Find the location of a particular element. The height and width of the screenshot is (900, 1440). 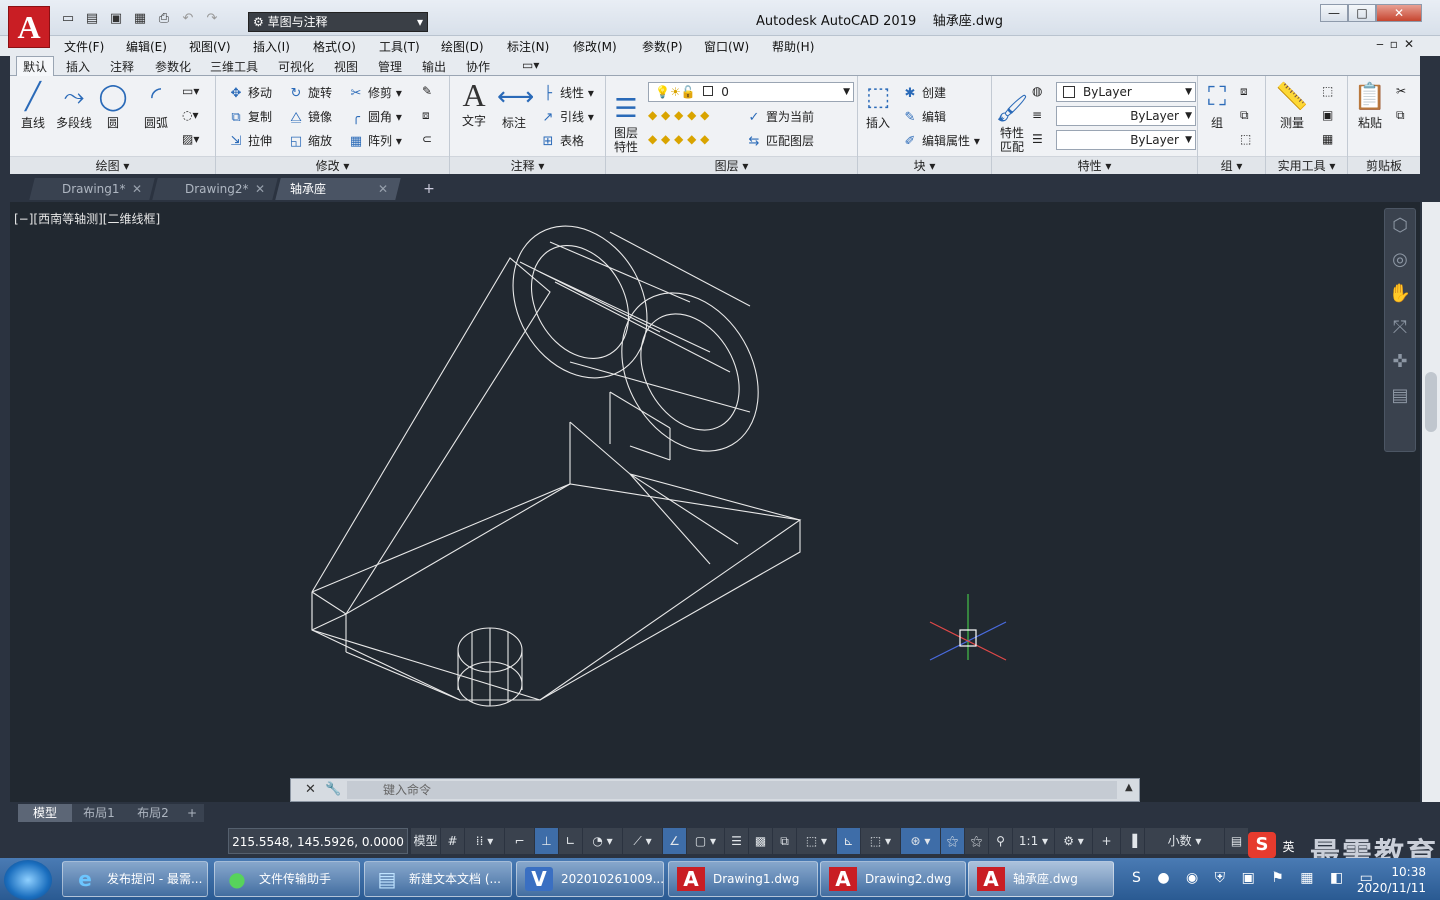

open-folder-icon: ▤ is located at coordinates (92, 19).